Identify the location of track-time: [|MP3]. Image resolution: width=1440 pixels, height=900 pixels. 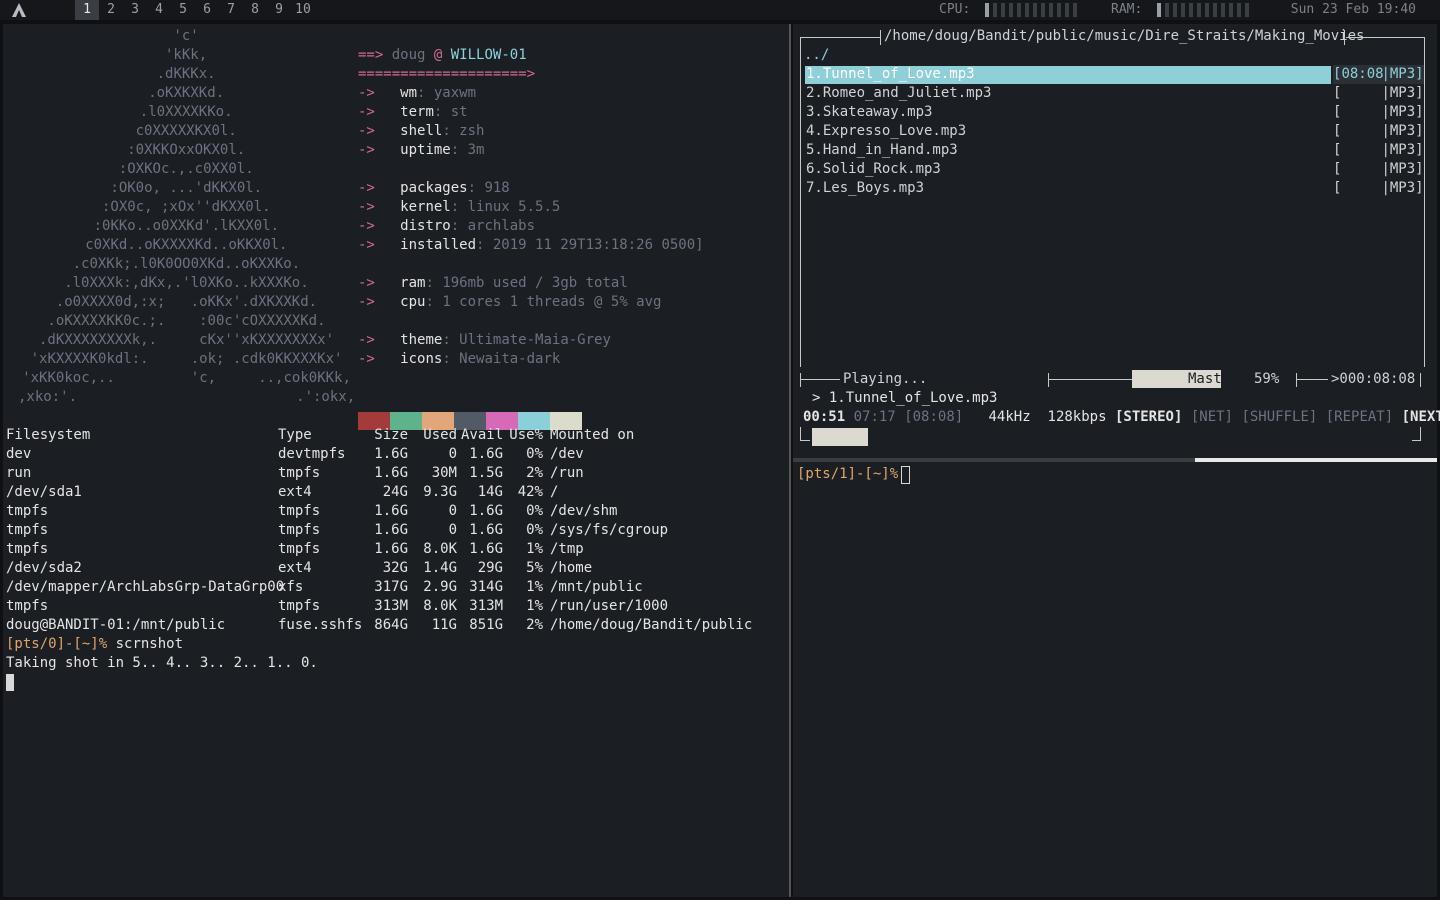
(1378, 93).